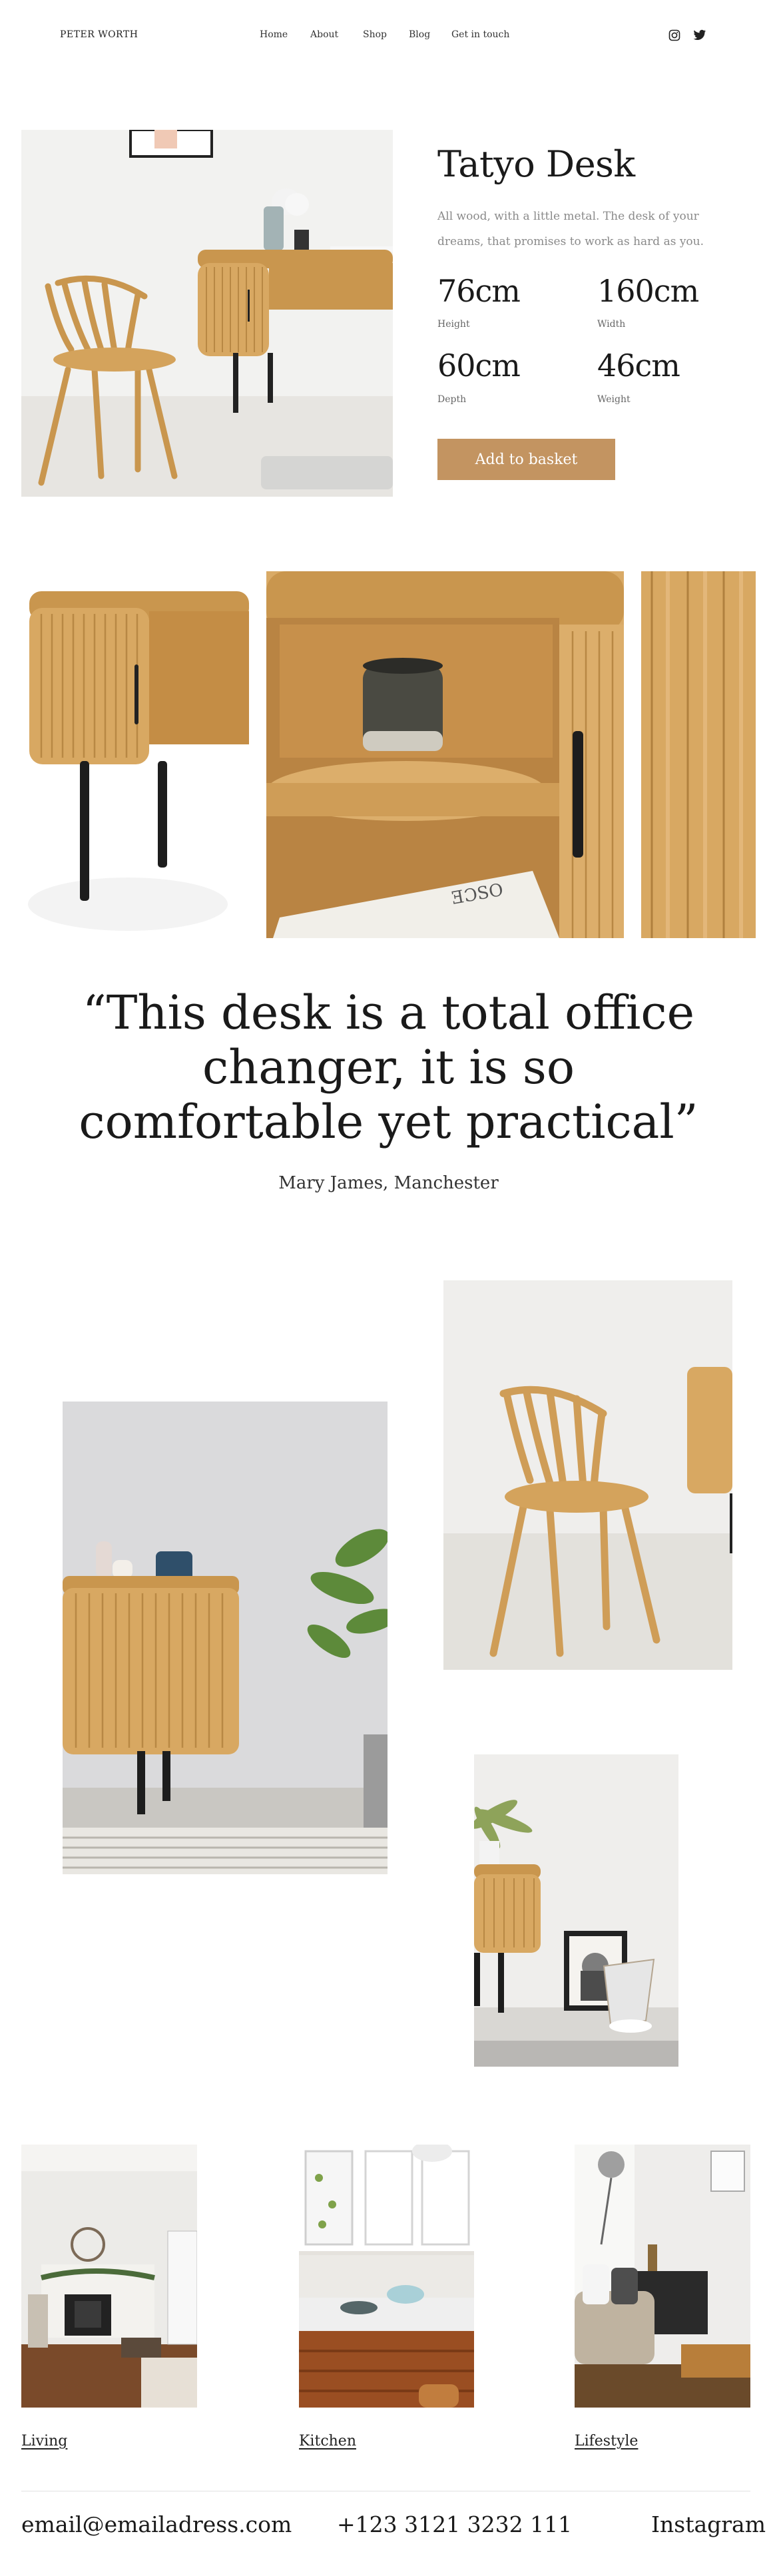 This screenshot has width=777, height=2576. Describe the element at coordinates (588, 1475) in the screenshot. I see `collage-chair-image` at that location.